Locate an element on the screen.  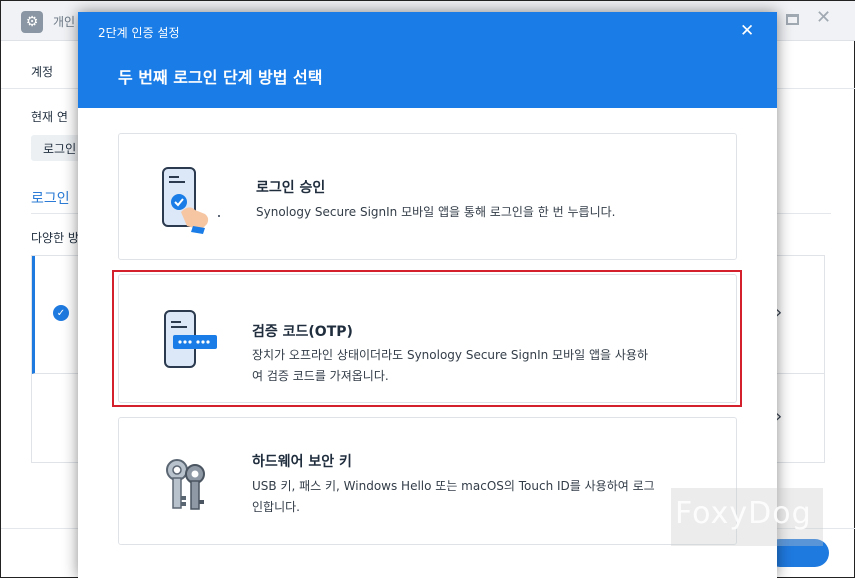
phone-tap-icon is located at coordinates (191, 200).